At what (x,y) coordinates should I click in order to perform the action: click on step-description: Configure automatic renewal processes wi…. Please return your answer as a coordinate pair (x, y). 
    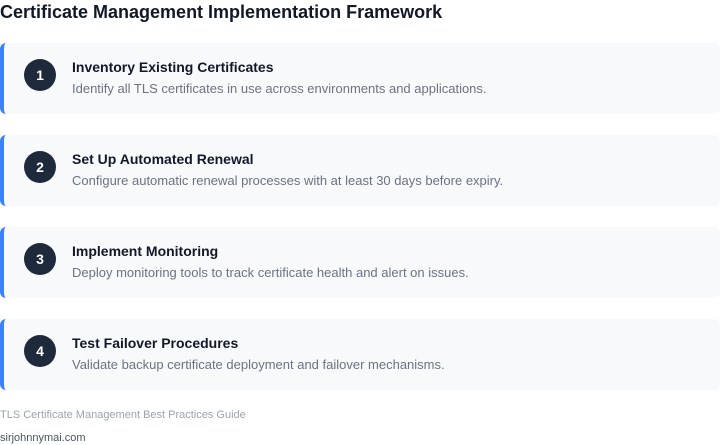
    Looking at the image, I should click on (288, 180).